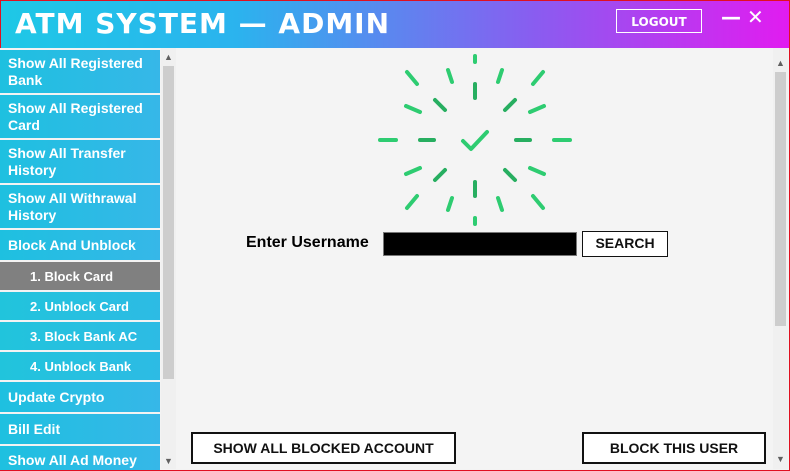  Describe the element at coordinates (72, 459) in the screenshot. I see `sidebar-item-label: Show All Ad Money` at that location.